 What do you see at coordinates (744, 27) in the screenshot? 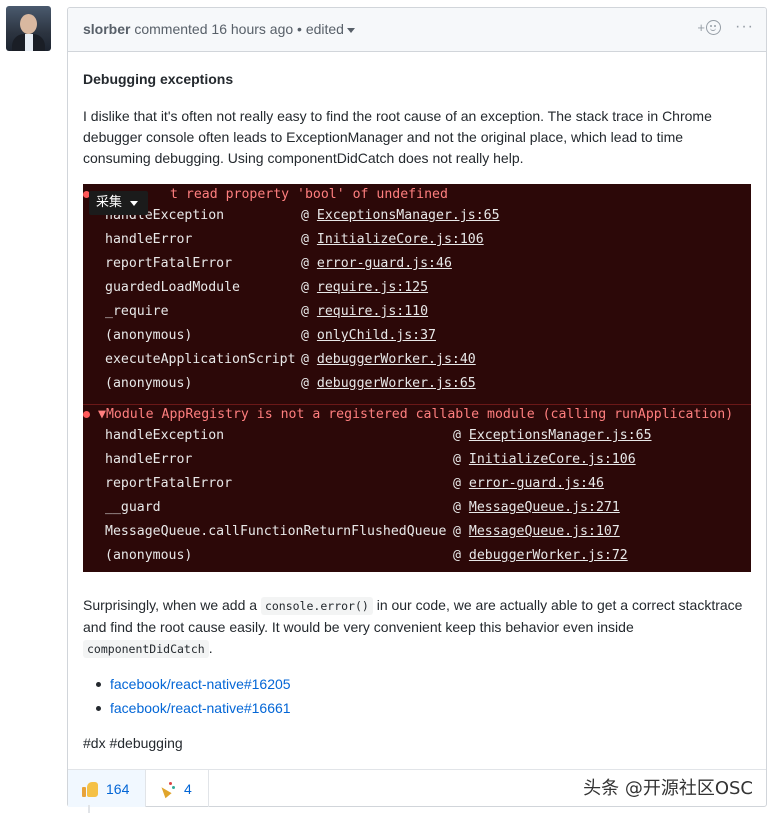
I see `more-options-icon: ···` at bounding box center [744, 27].